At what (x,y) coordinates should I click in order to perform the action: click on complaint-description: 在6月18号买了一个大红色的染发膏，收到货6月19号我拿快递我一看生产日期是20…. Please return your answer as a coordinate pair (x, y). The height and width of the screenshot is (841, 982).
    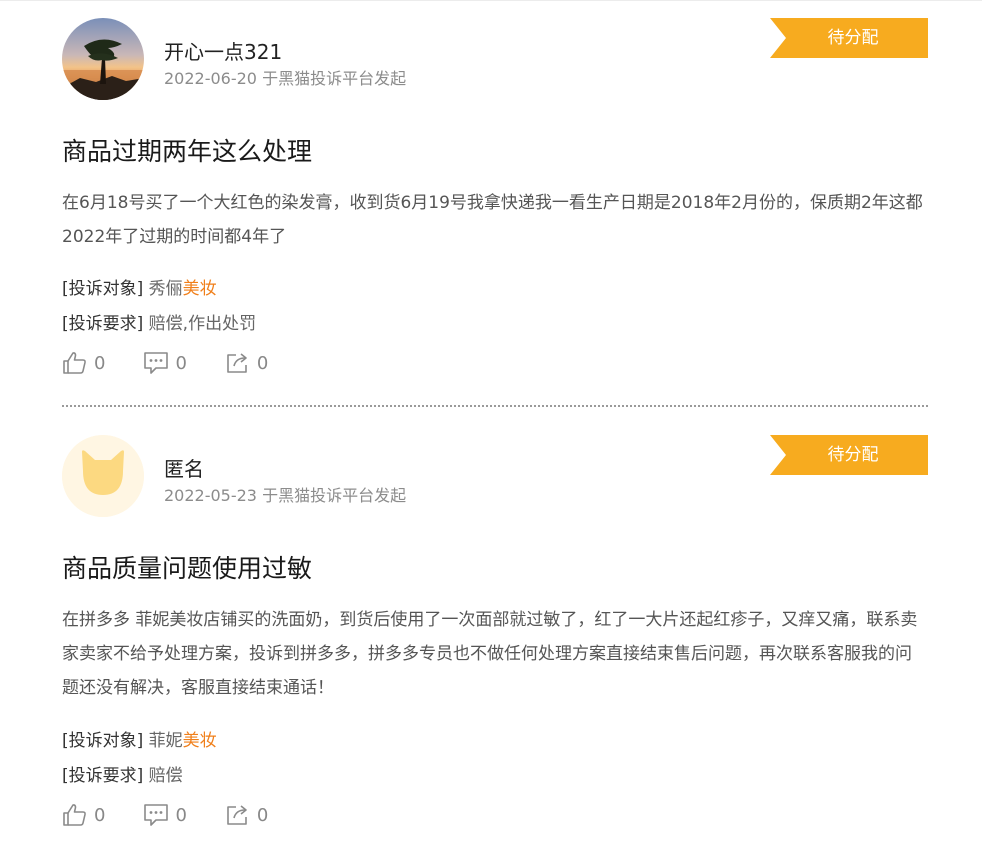
    Looking at the image, I should click on (495, 220).